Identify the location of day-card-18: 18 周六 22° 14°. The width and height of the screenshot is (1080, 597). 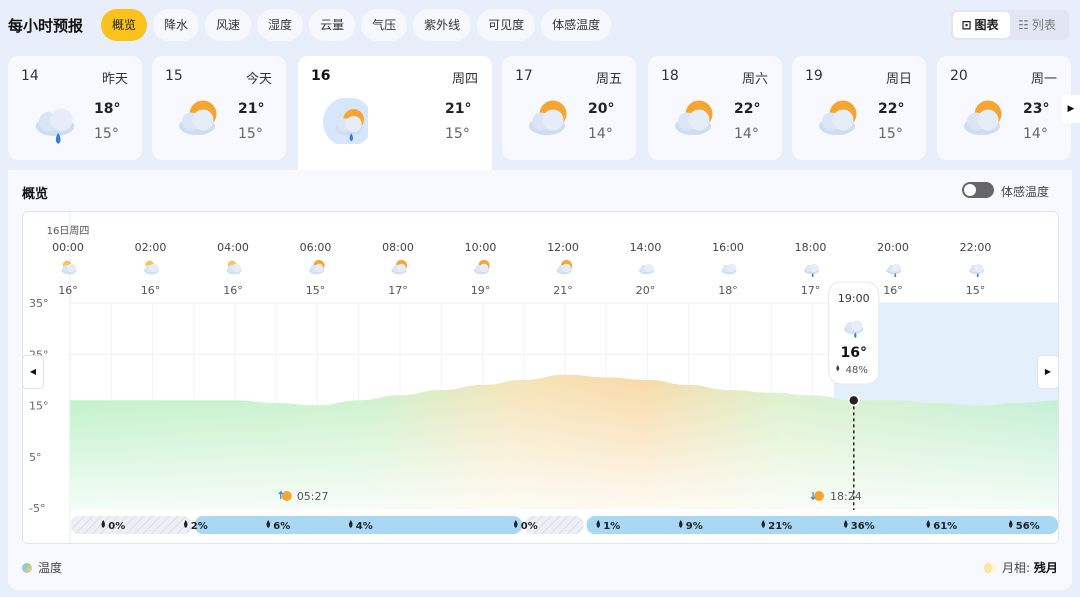
(715, 108).